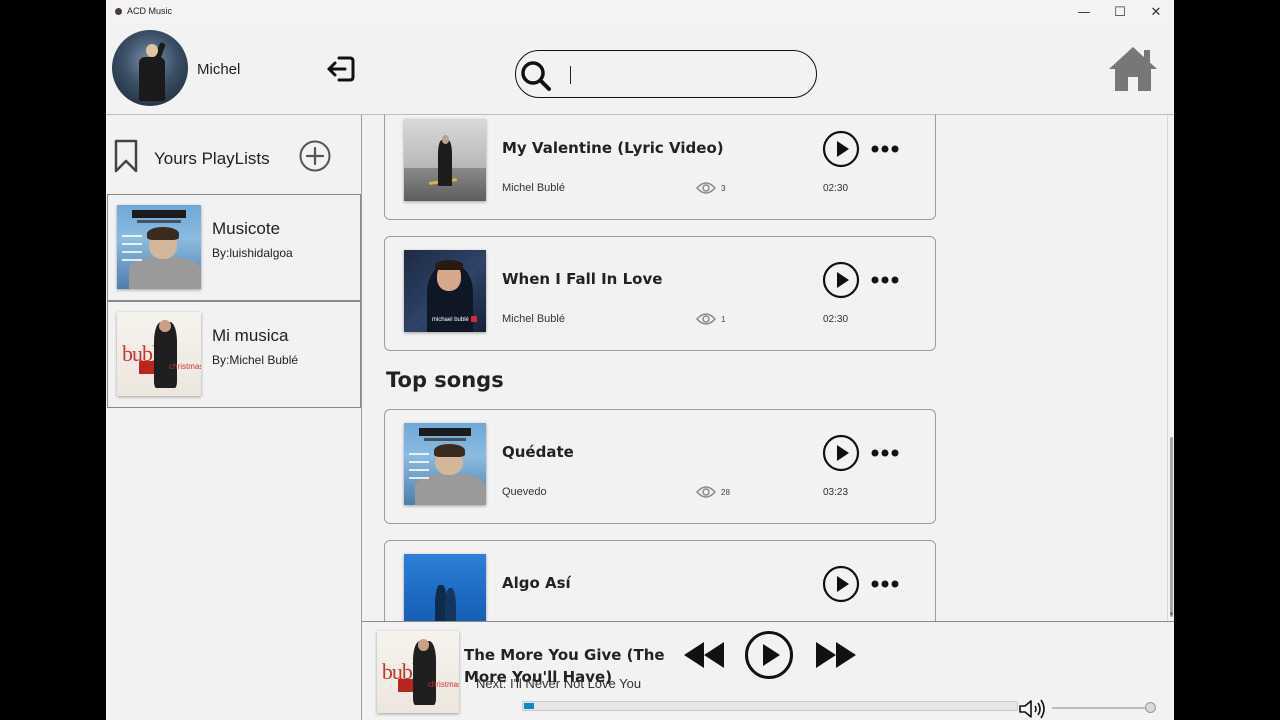  What do you see at coordinates (315, 156) in the screenshot?
I see `add-playlist-icon` at bounding box center [315, 156].